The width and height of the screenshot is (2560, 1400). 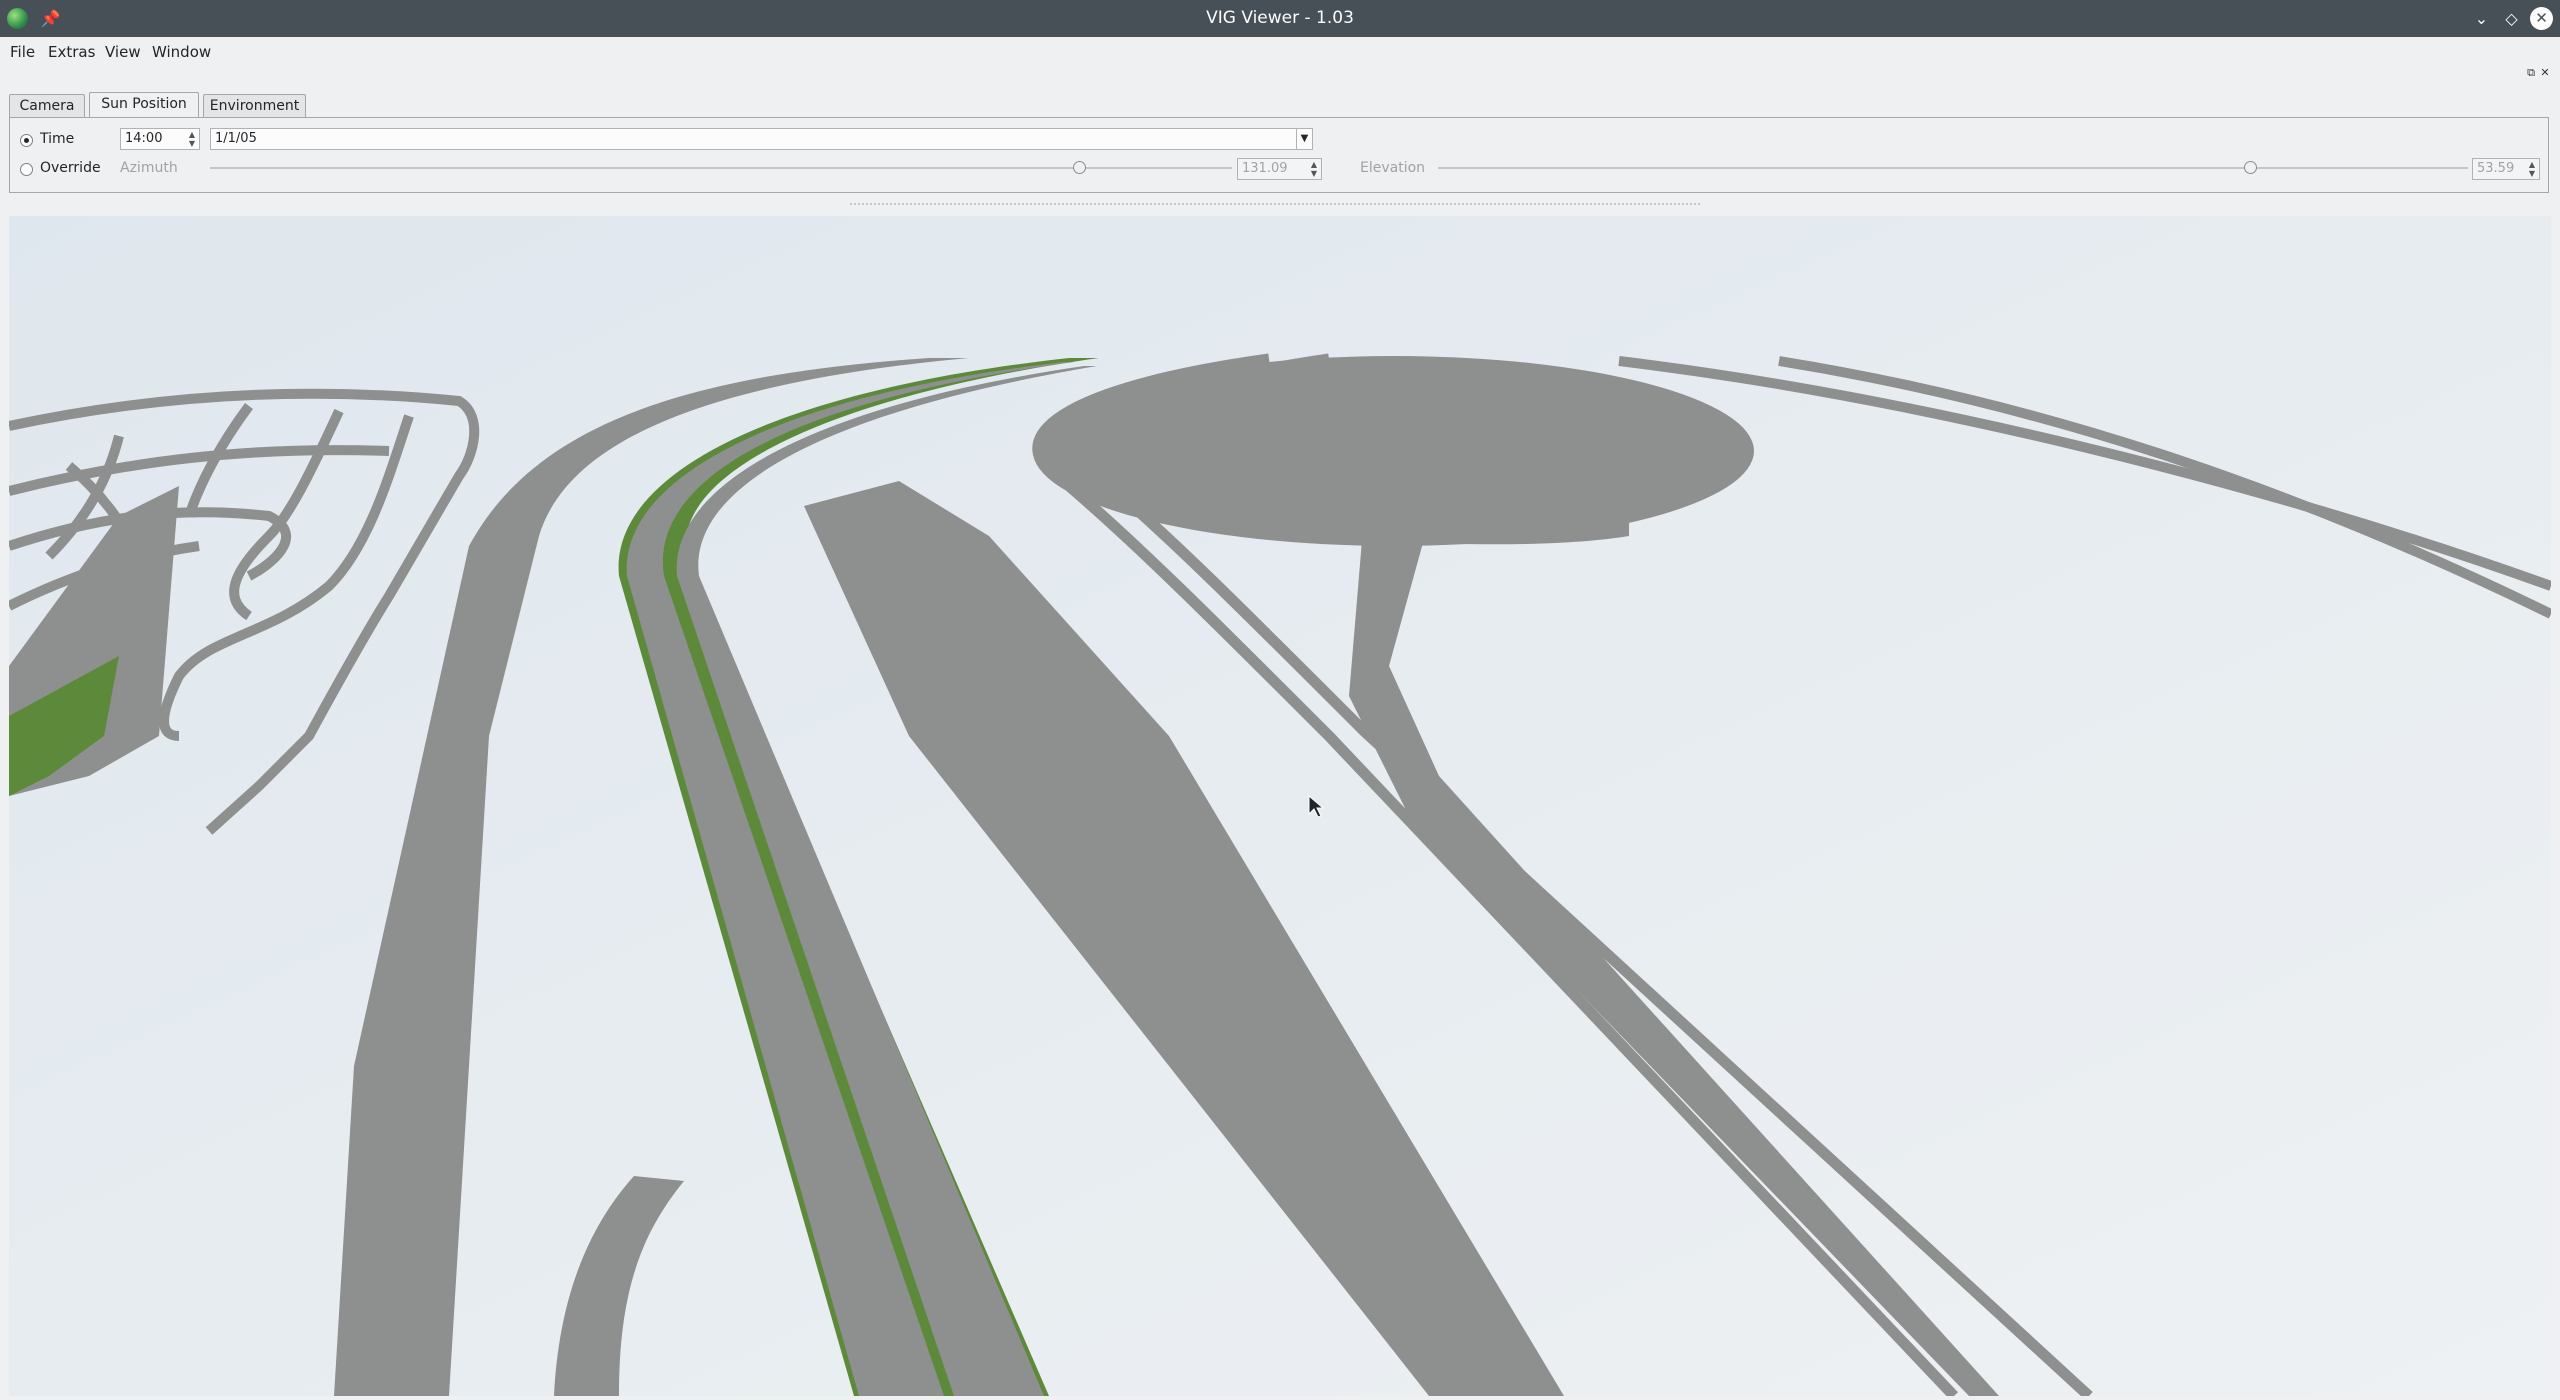 I want to click on time-spinbox: 14:00 ▲ ▼, so click(x=160, y=139).